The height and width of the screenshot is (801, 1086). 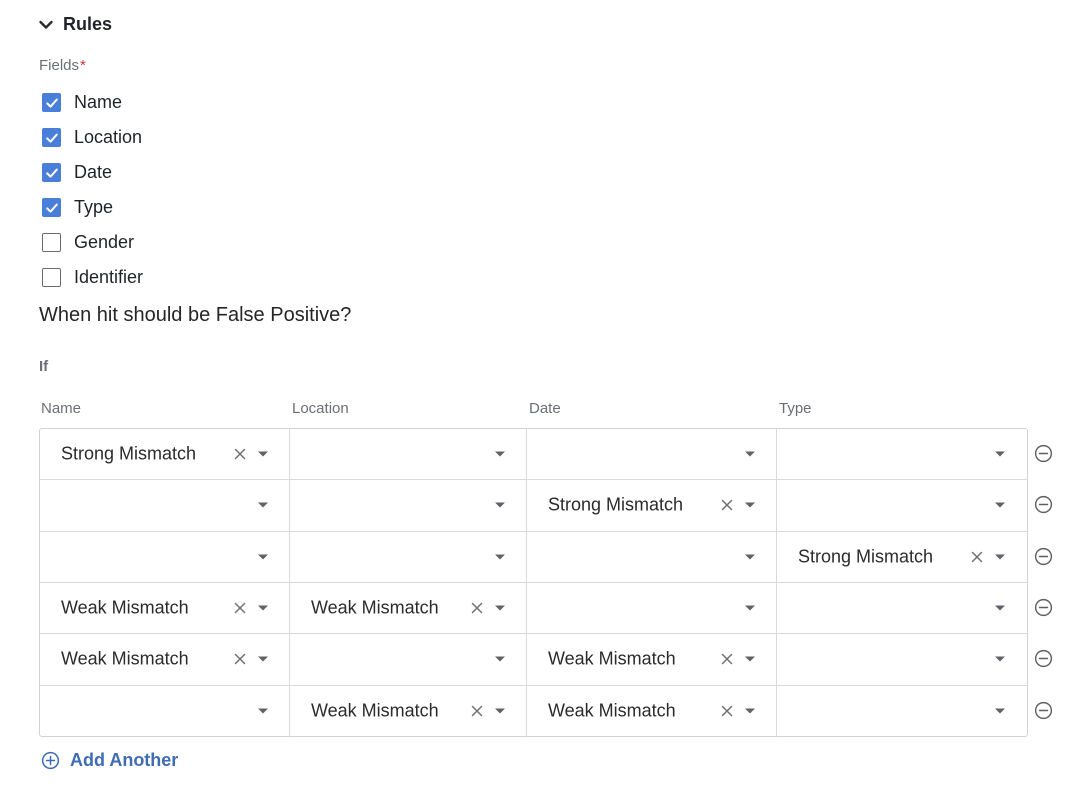 I want to click on select-date: Strong Mismatch, so click(x=652, y=505).